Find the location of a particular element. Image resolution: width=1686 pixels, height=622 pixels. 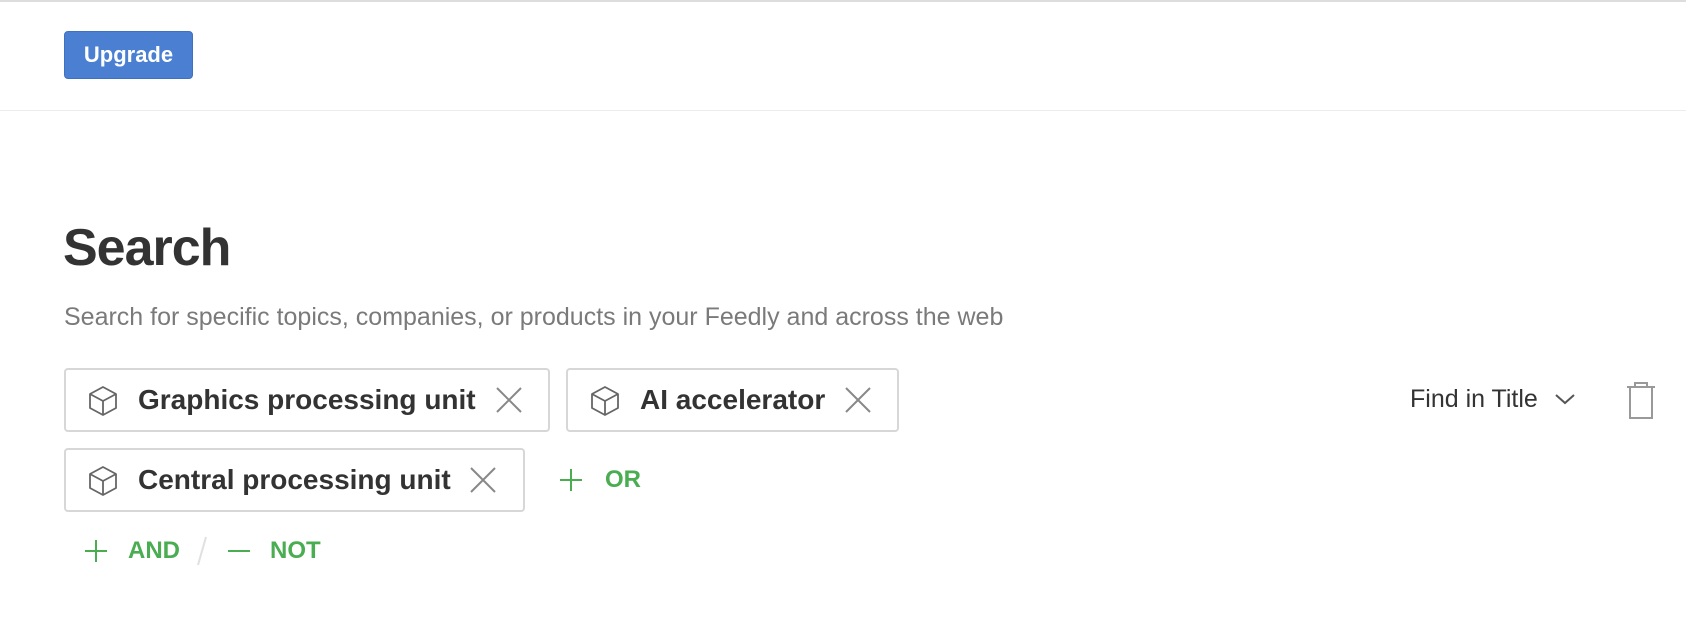

add-and-label: AND is located at coordinates (154, 550).